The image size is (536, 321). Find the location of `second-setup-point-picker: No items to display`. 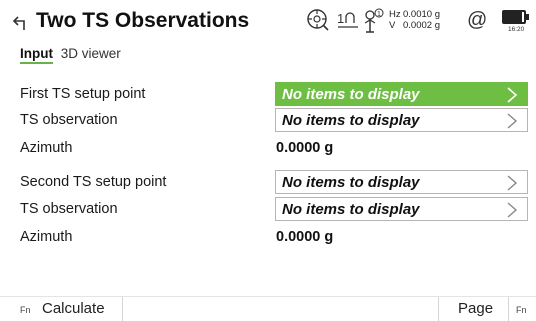

second-setup-point-picker: No items to display is located at coordinates (401, 182).